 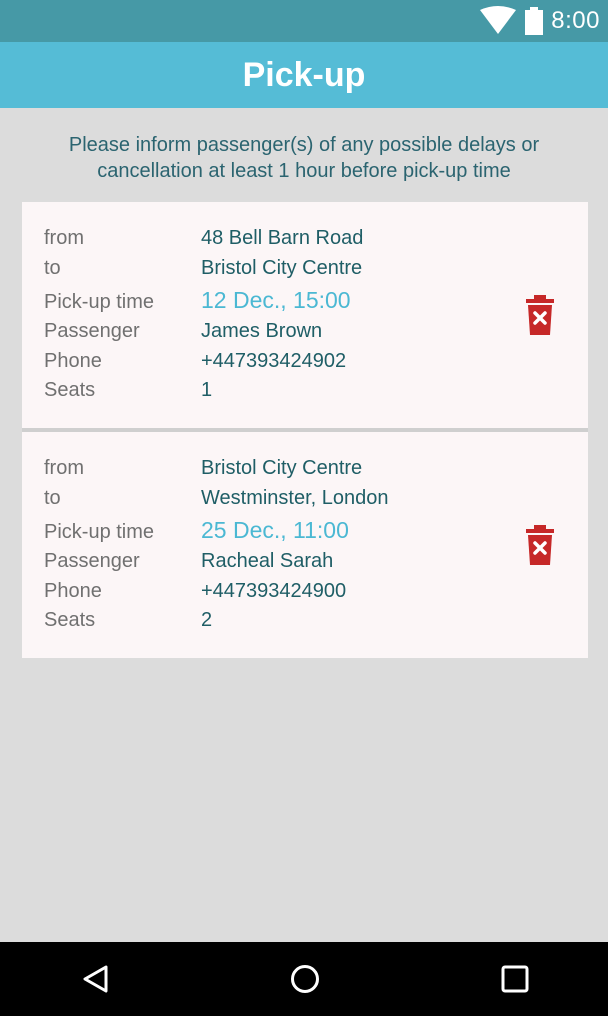 I want to click on passenger-value: Racheal Sarah, so click(x=267, y=561).